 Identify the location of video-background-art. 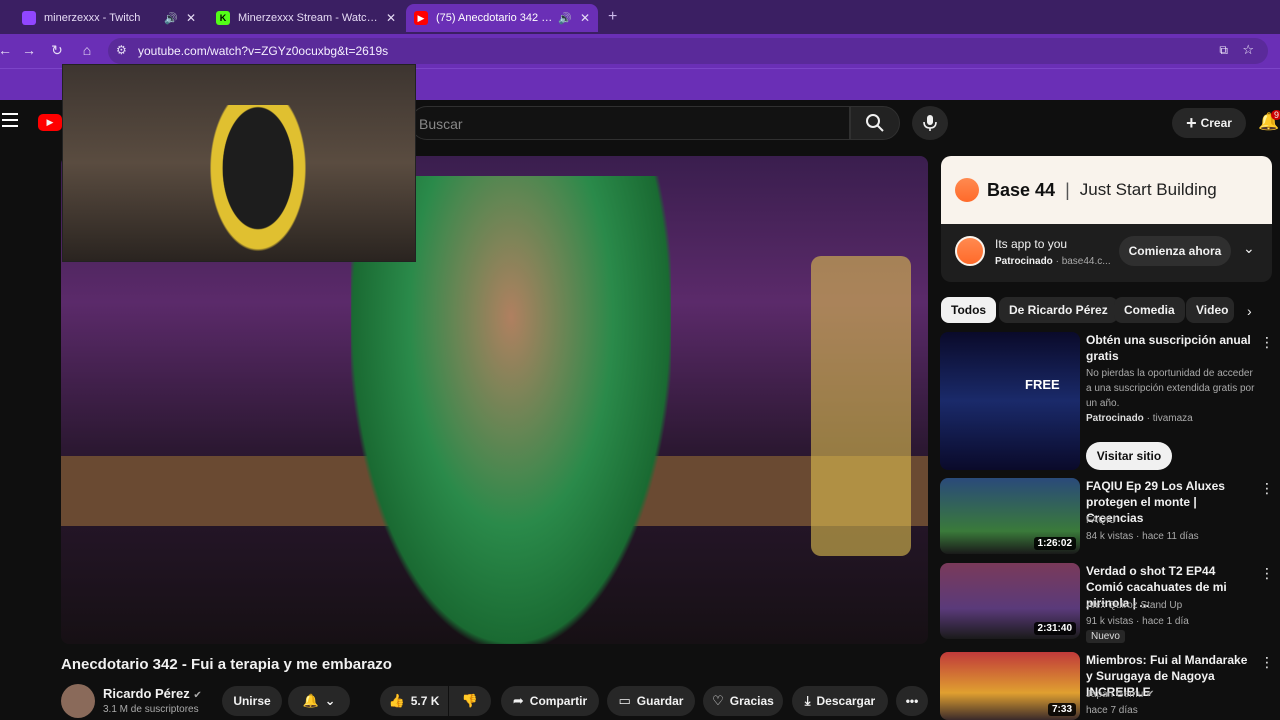
(861, 406).